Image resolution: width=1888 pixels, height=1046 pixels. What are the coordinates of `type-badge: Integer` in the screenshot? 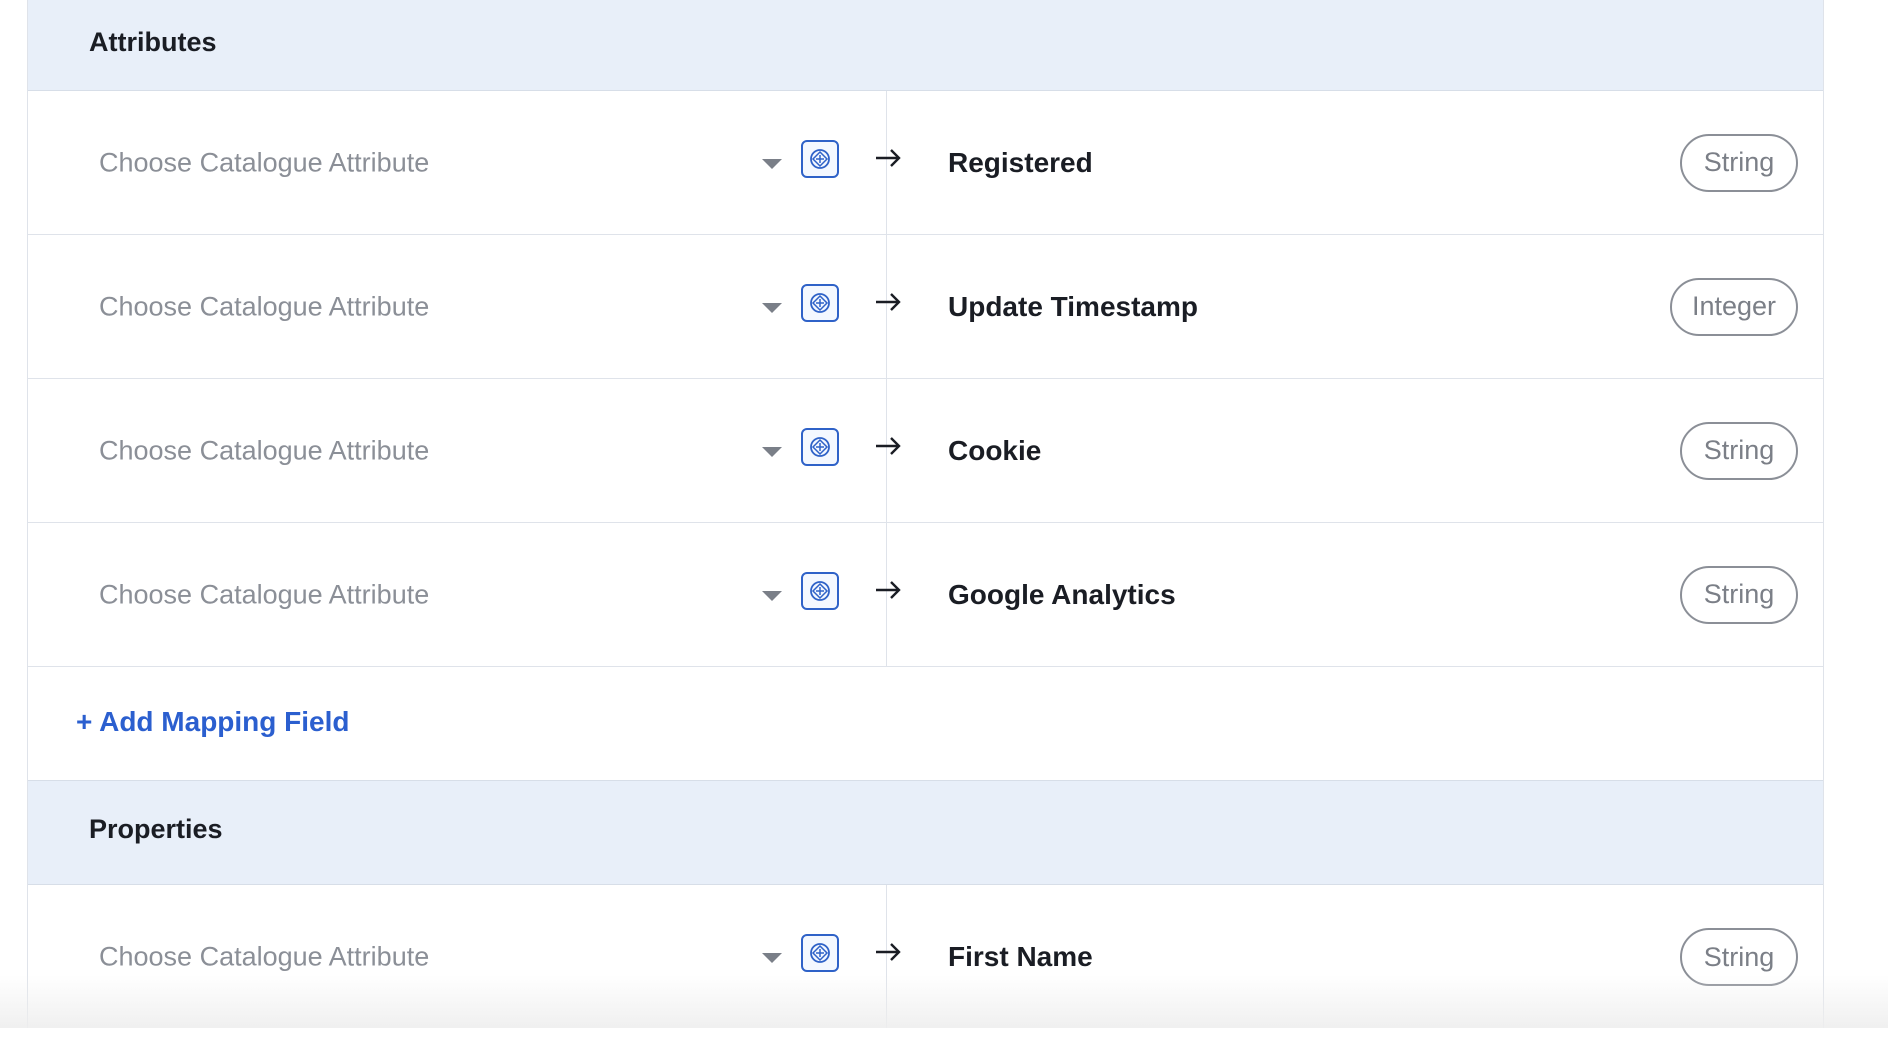 It's located at (1733, 306).